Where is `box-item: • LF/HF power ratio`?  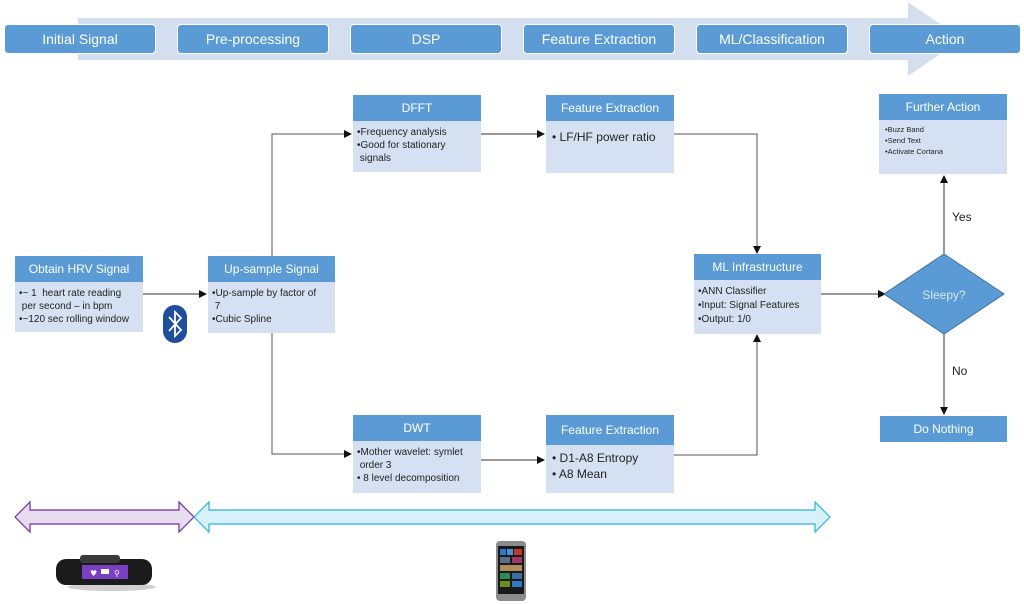 box-item: • LF/HF power ratio is located at coordinates (604, 137).